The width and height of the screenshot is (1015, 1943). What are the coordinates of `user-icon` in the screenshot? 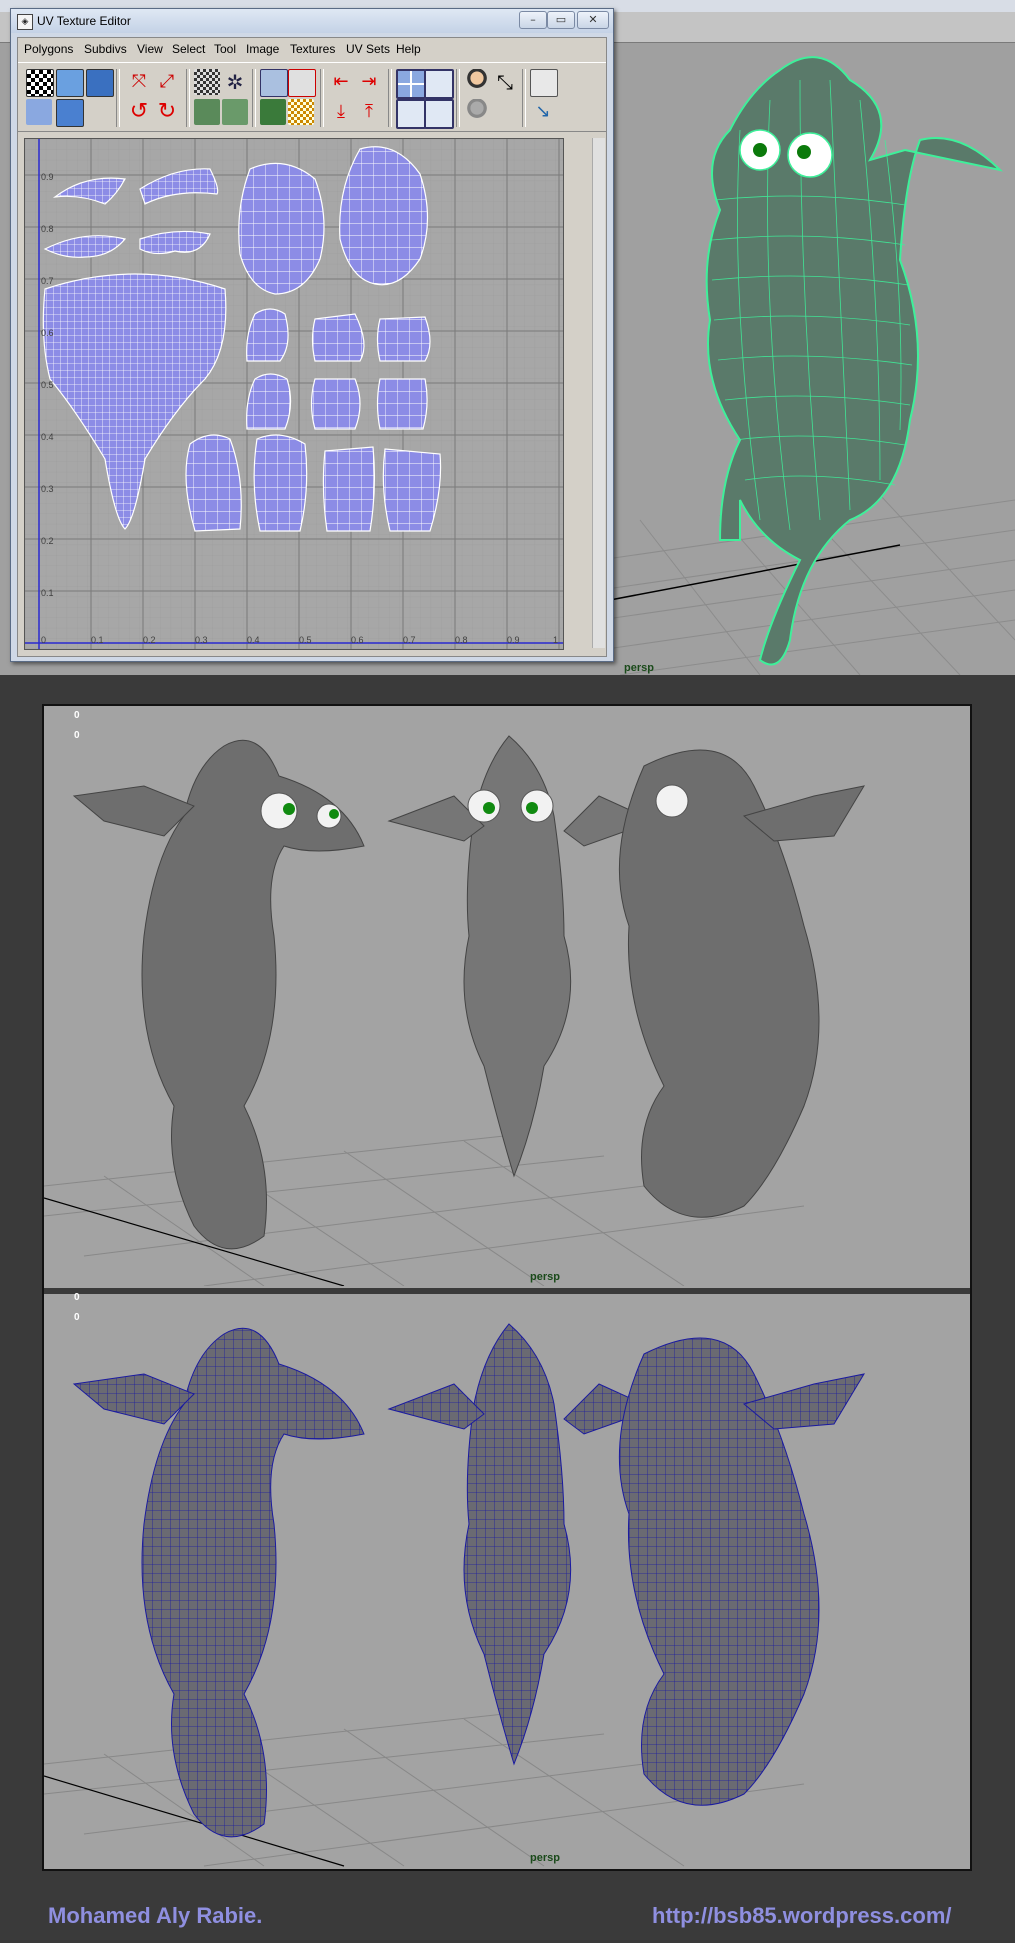 It's located at (477, 82).